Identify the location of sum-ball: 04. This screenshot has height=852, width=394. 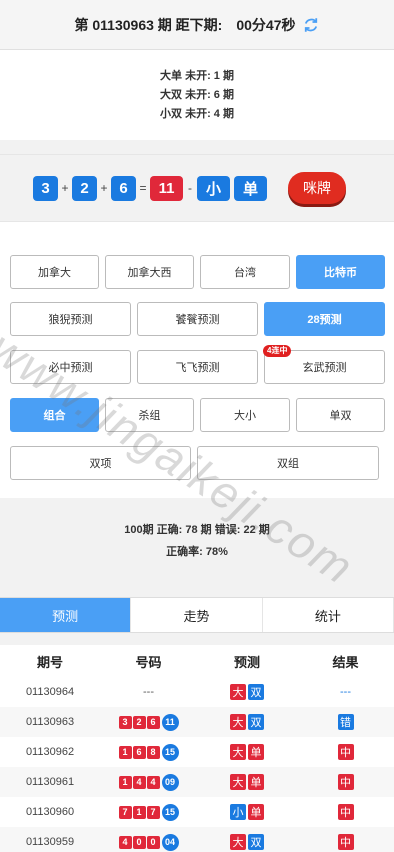
(170, 842).